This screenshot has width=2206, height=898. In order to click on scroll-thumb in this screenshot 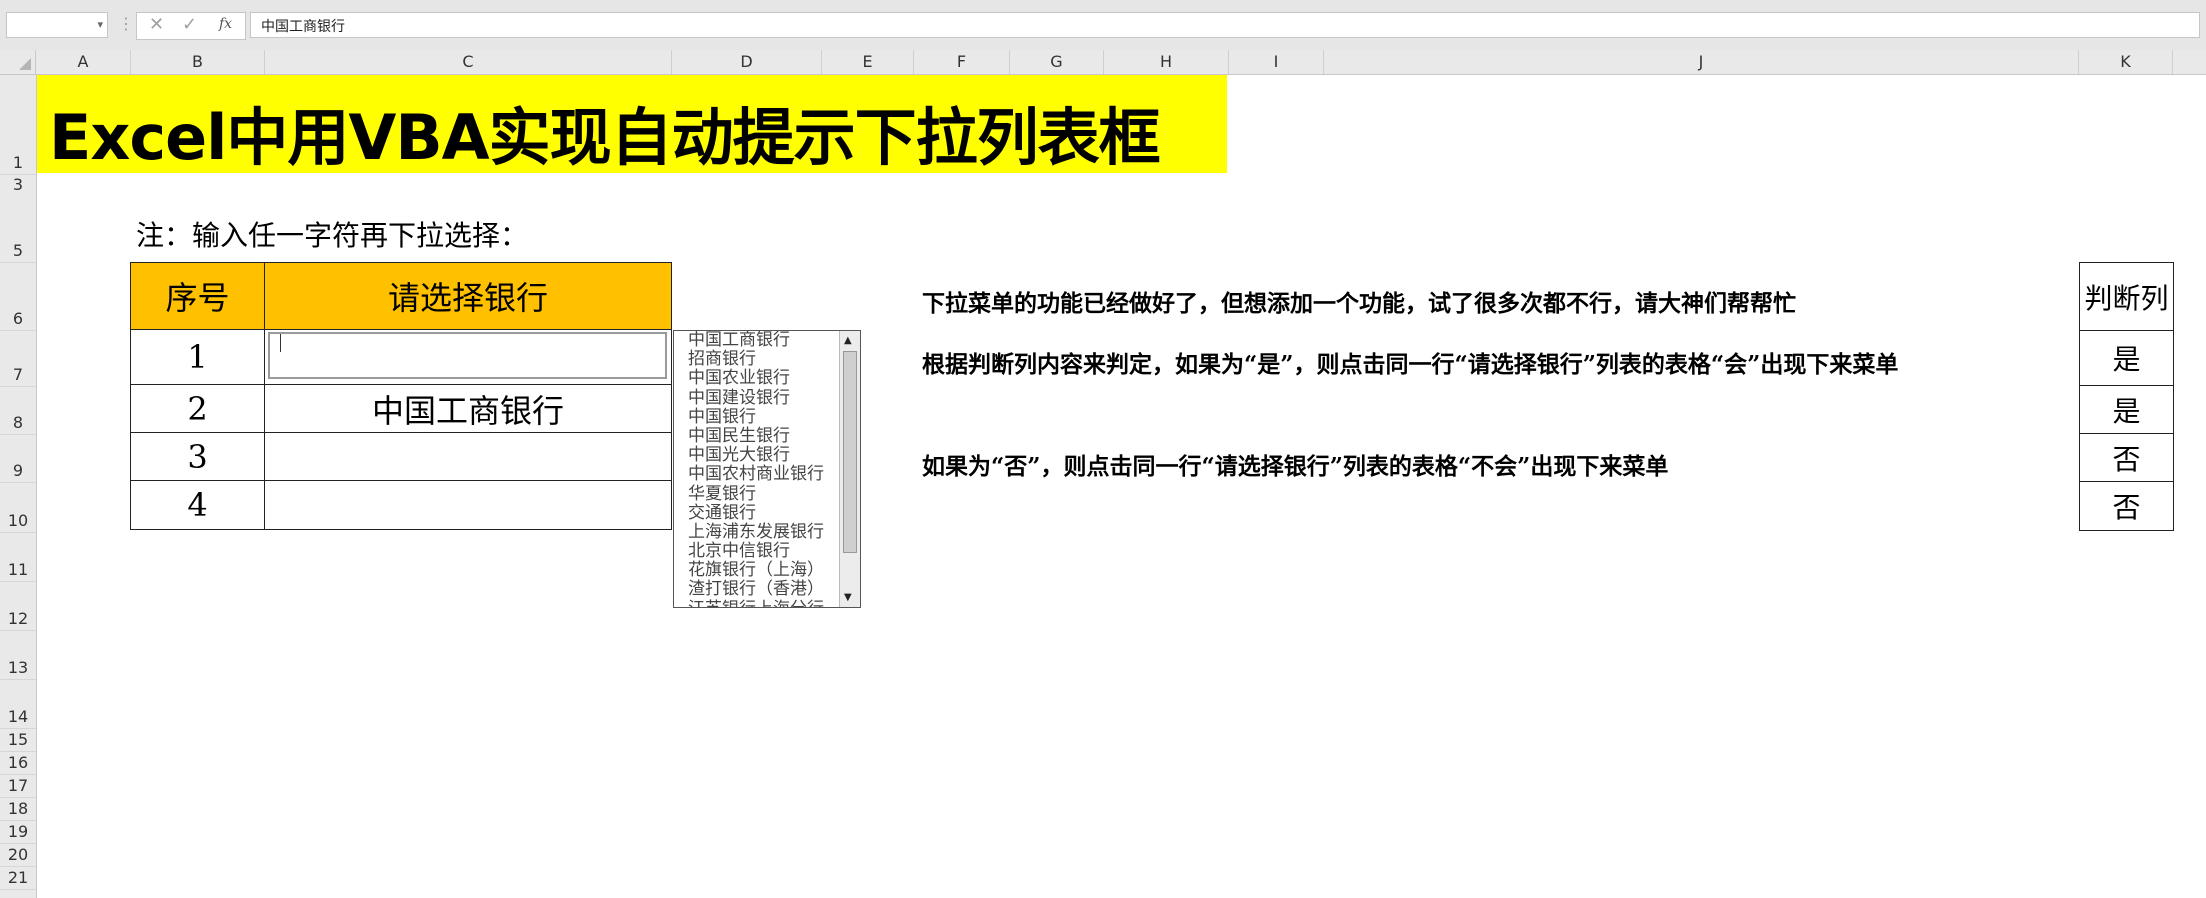, I will do `click(850, 452)`.